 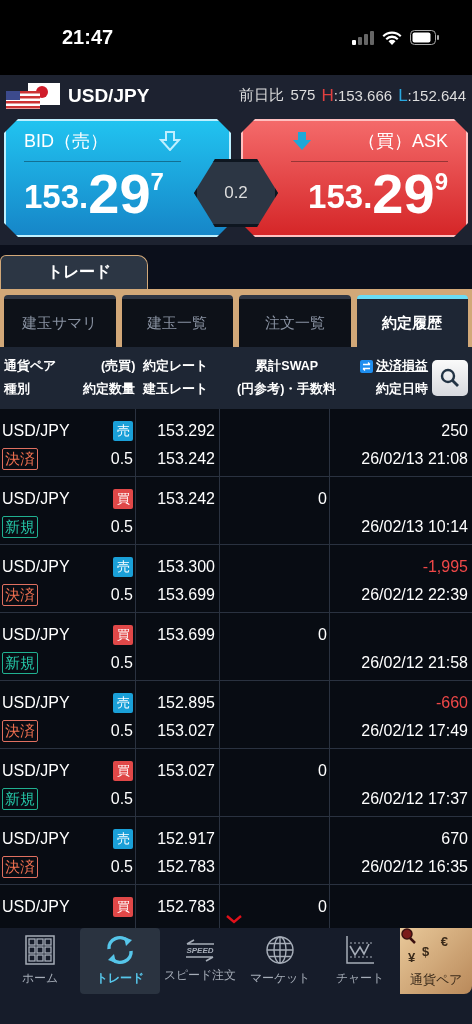 What do you see at coordinates (414, 459) in the screenshot?
I see `datetime-text: 26/02/13 21:08` at bounding box center [414, 459].